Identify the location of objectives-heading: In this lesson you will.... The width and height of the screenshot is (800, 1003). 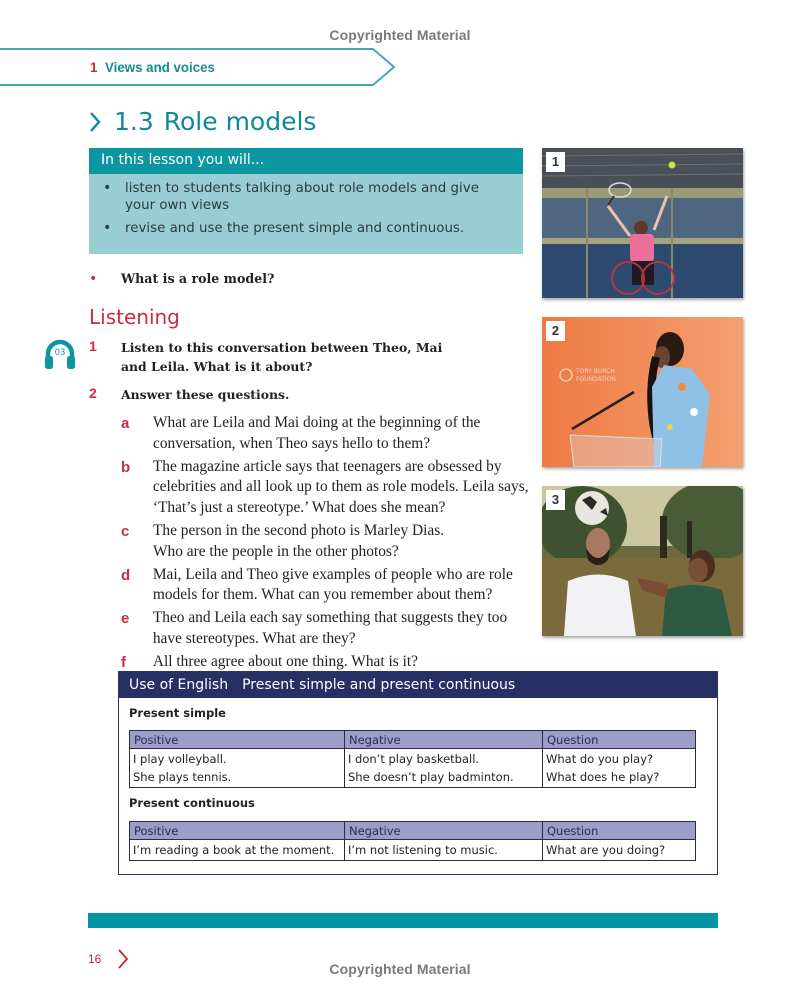
(306, 161).